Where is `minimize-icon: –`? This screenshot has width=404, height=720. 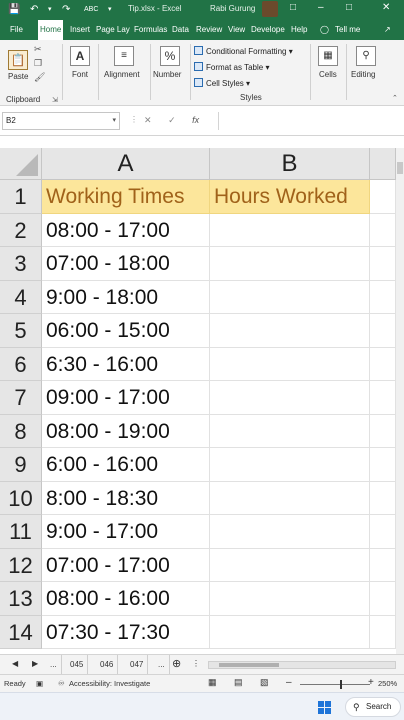
minimize-icon: – is located at coordinates (321, 7).